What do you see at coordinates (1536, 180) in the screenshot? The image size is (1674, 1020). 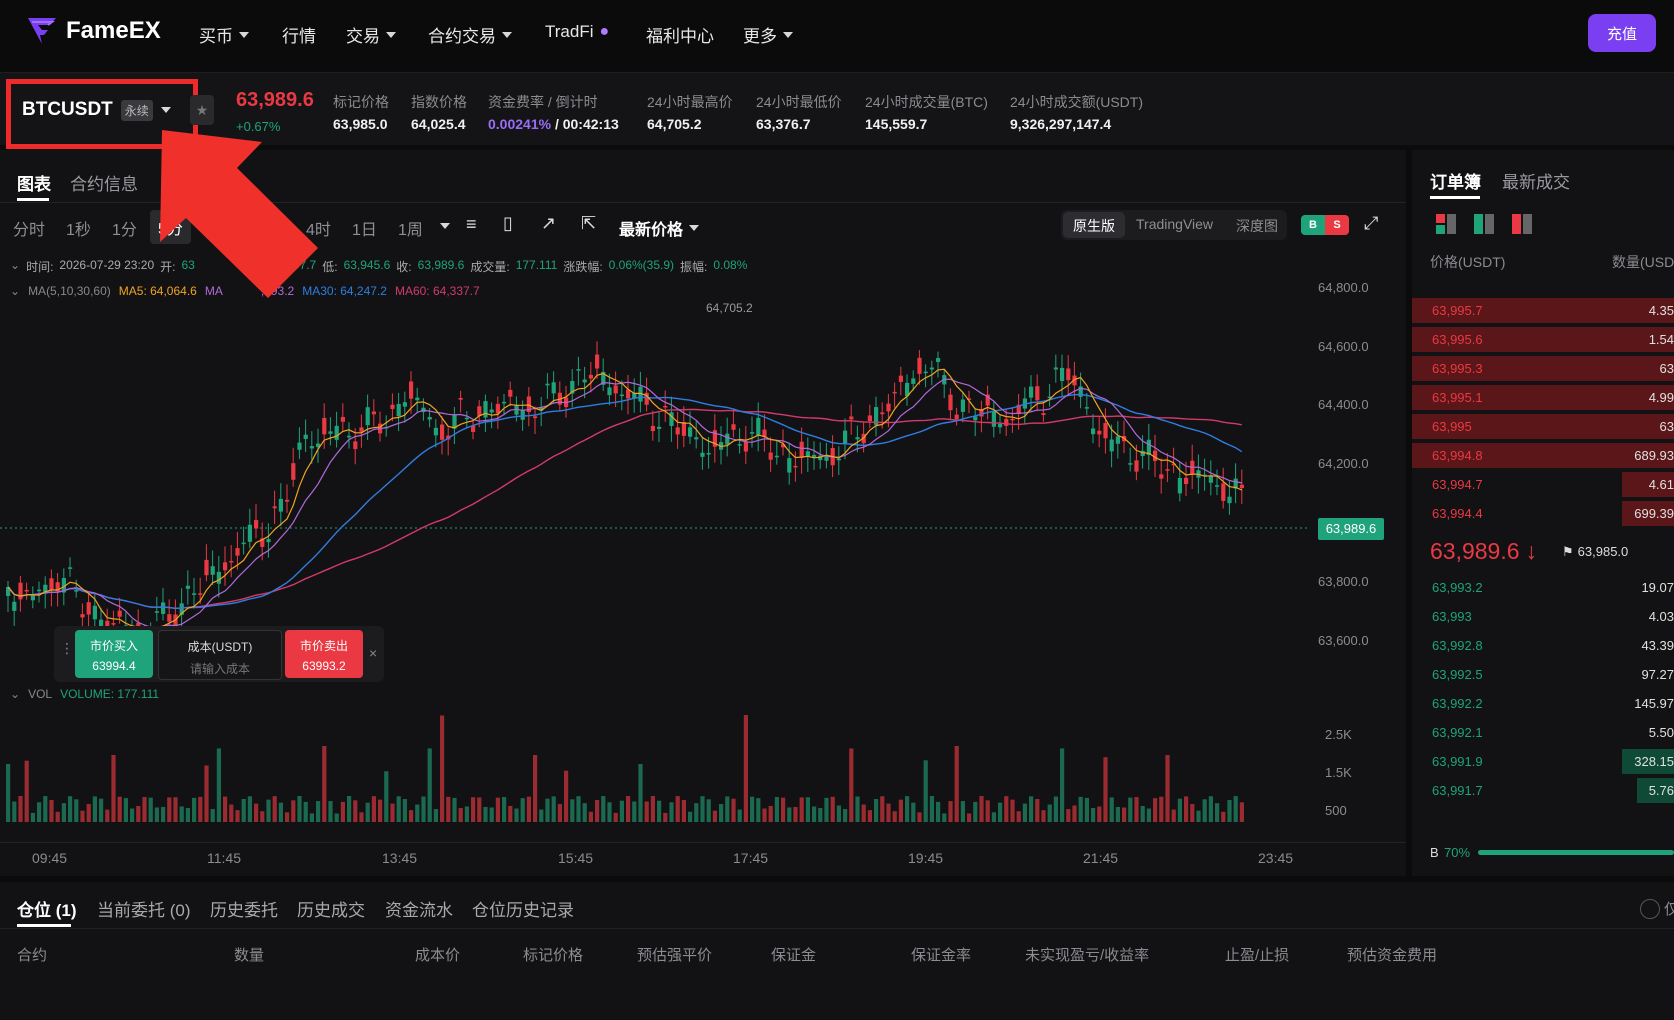 I see `tab-recent-trades: 最新成交` at bounding box center [1536, 180].